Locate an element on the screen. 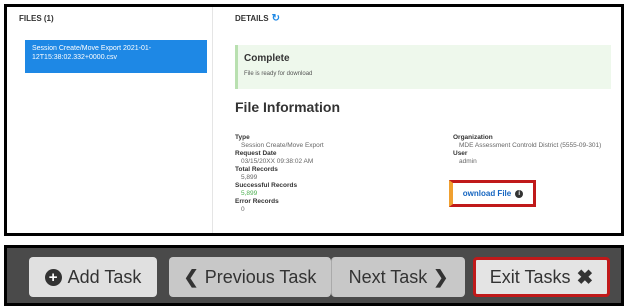  info-icon: i is located at coordinates (519, 193).